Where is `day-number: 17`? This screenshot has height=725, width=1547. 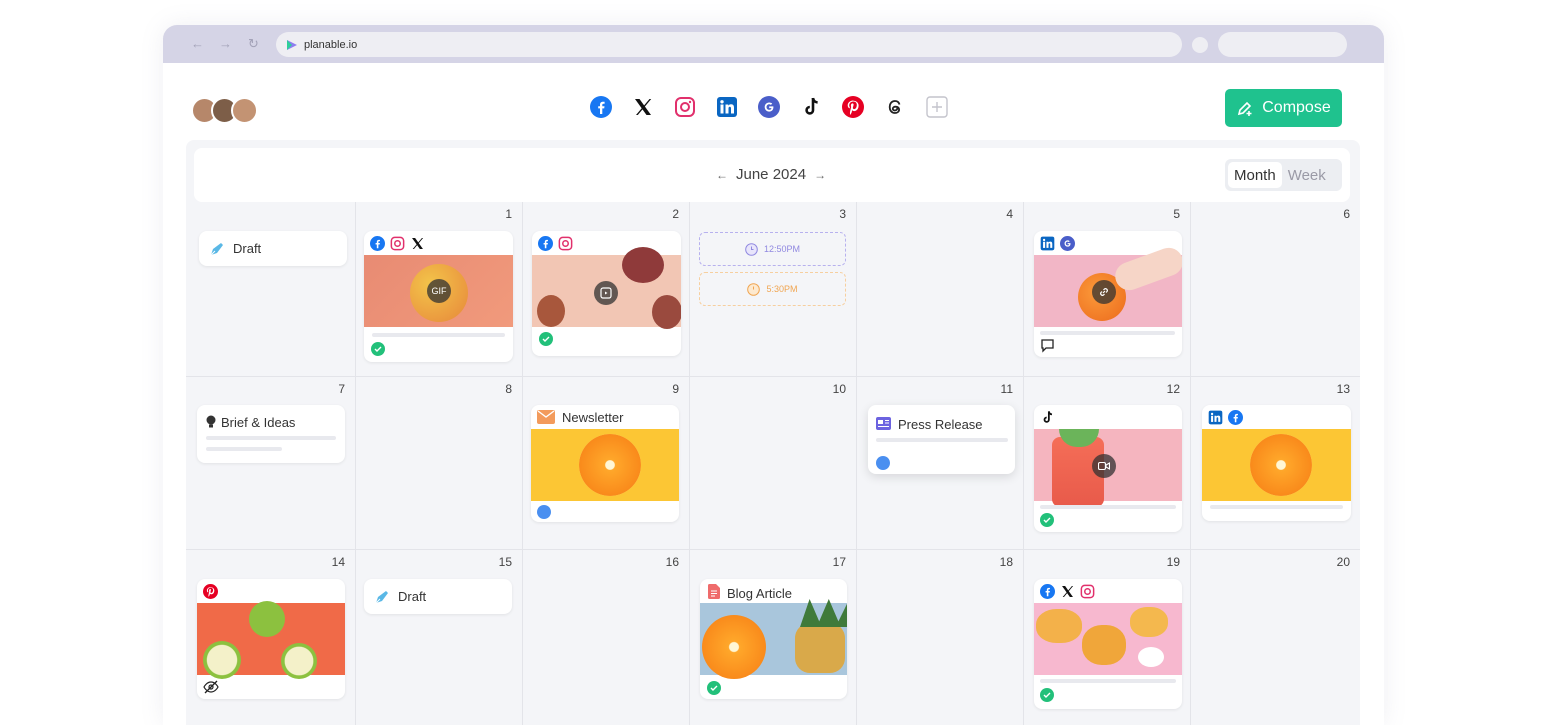 day-number: 17 is located at coordinates (839, 562).